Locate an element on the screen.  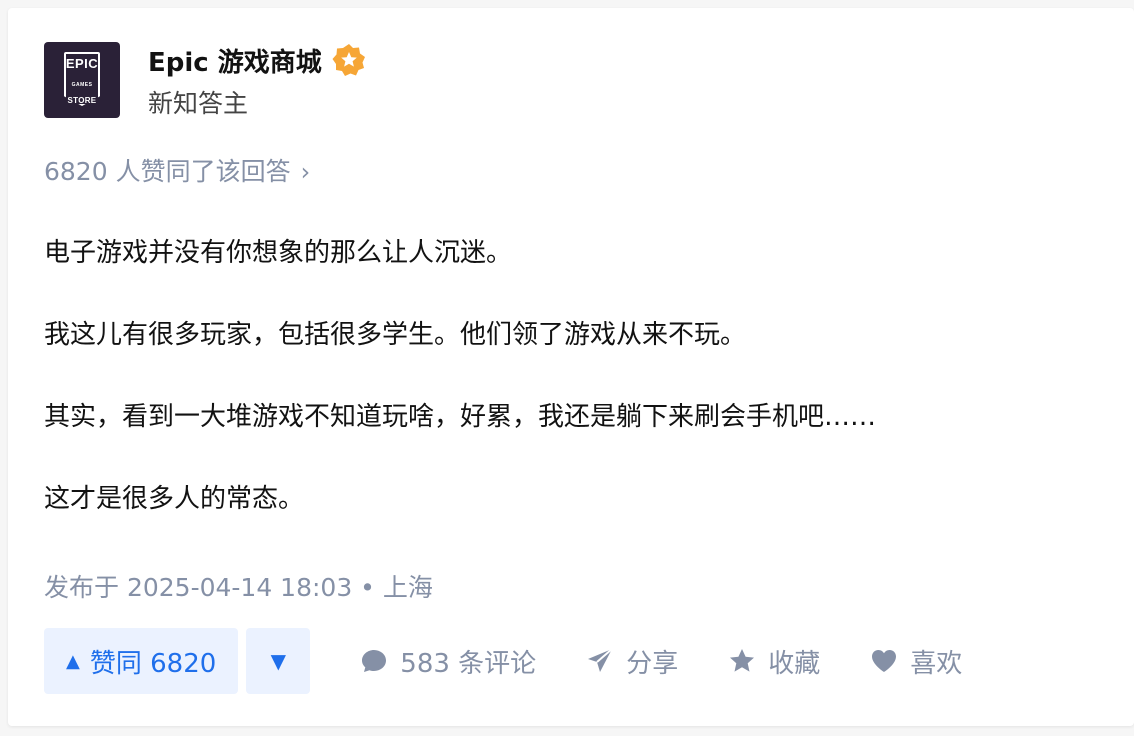
heart-icon is located at coordinates (884, 661).